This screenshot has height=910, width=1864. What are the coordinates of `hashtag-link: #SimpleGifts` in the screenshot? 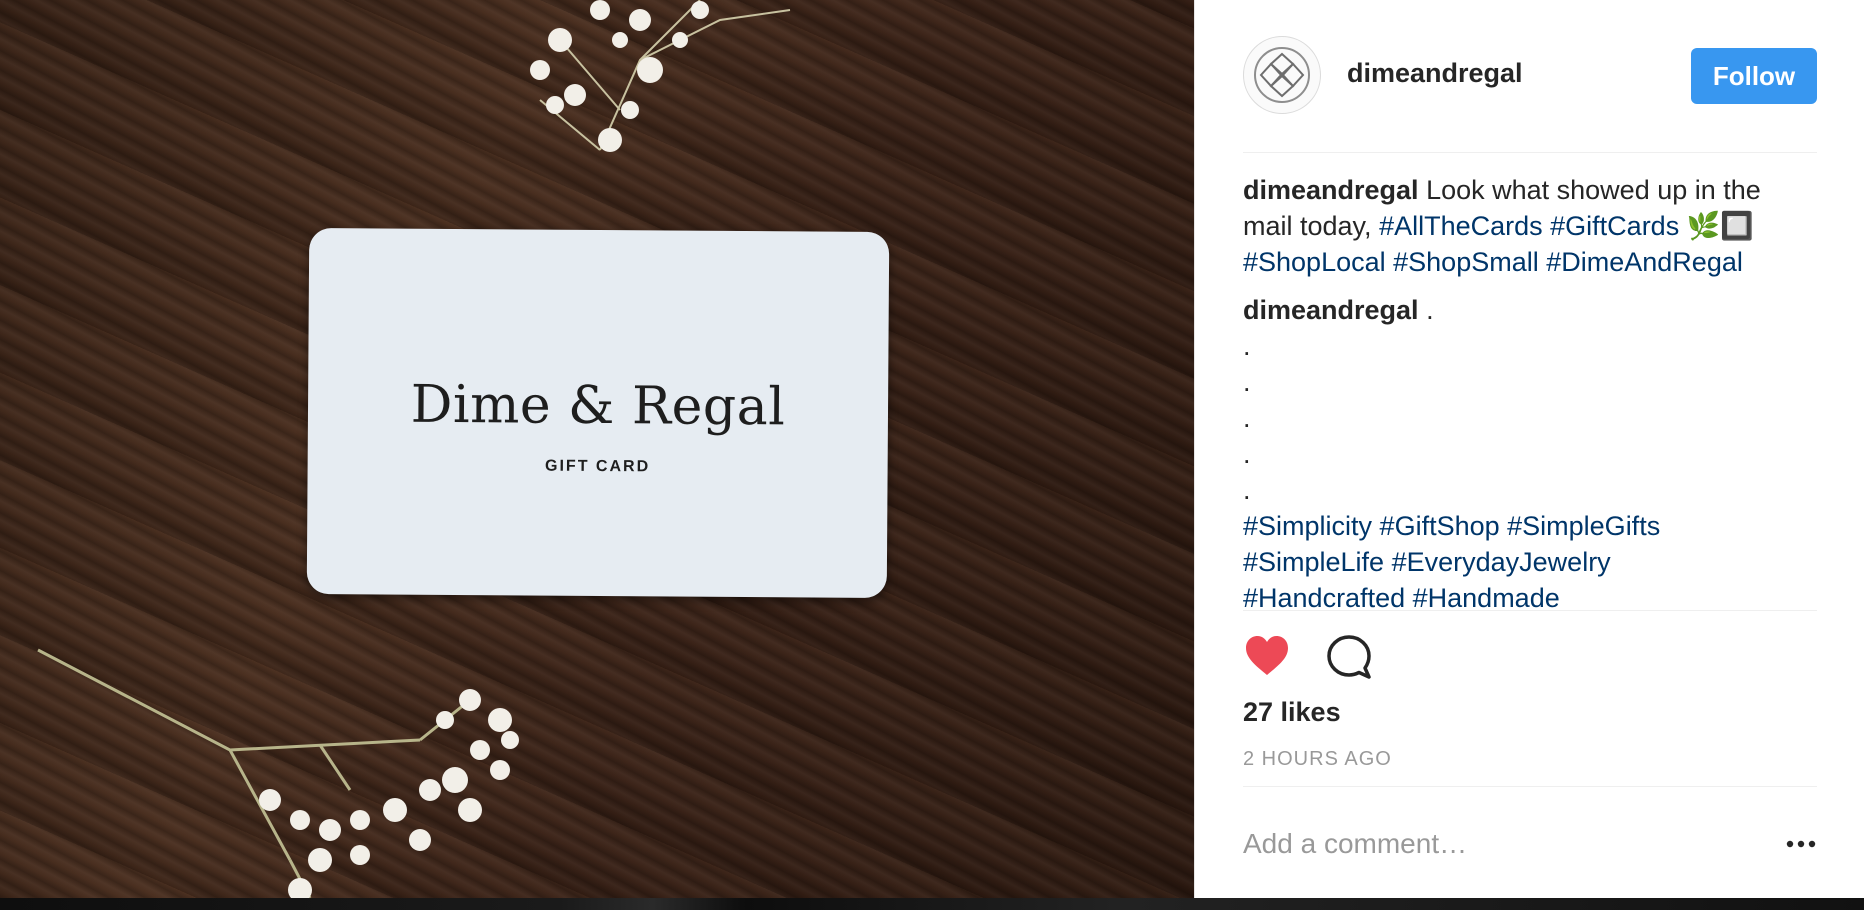 It's located at (1583, 526).